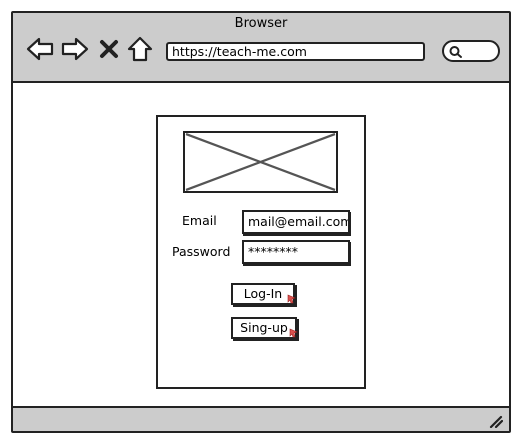  Describe the element at coordinates (40, 49) in the screenshot. I see `back-arrow-icon` at that location.